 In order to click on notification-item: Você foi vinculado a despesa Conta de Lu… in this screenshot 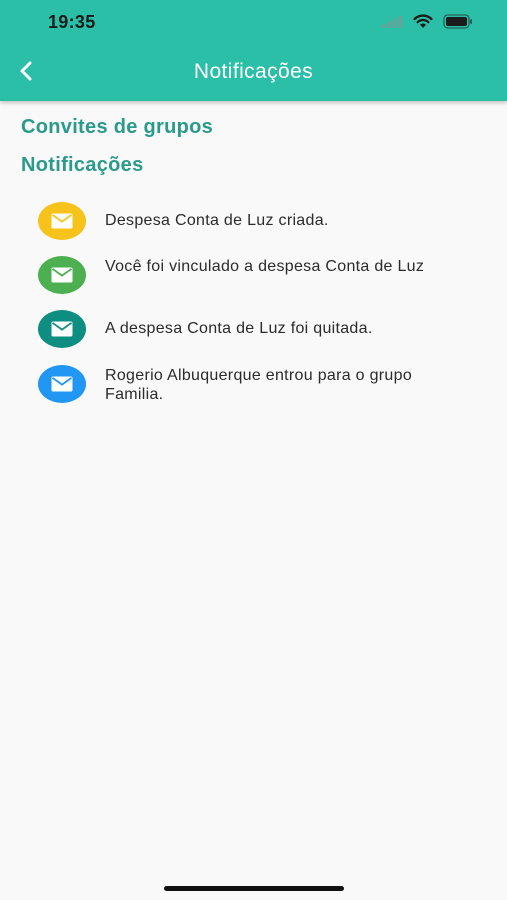, I will do `click(258, 275)`.